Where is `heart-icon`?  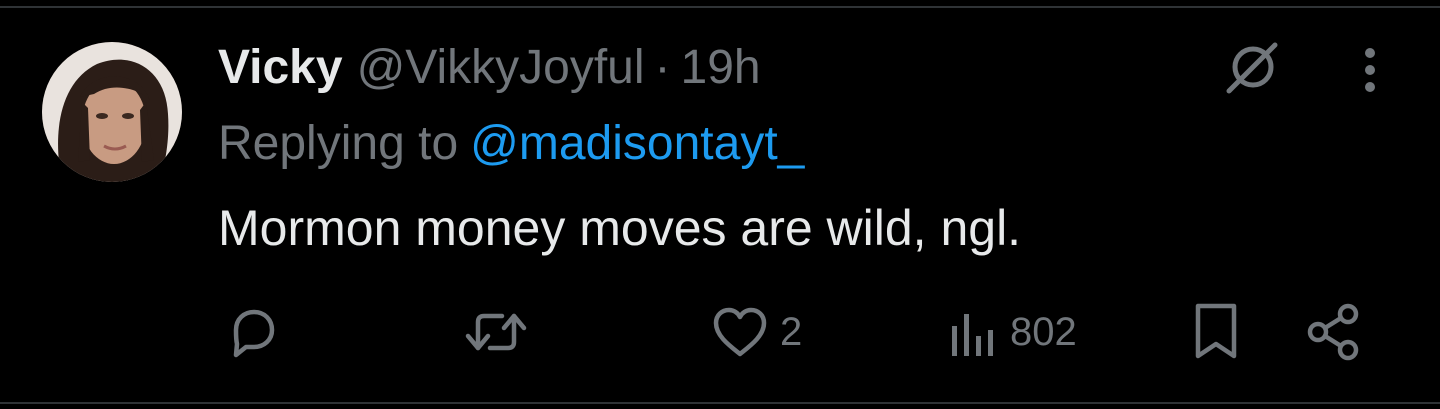 heart-icon is located at coordinates (740, 332).